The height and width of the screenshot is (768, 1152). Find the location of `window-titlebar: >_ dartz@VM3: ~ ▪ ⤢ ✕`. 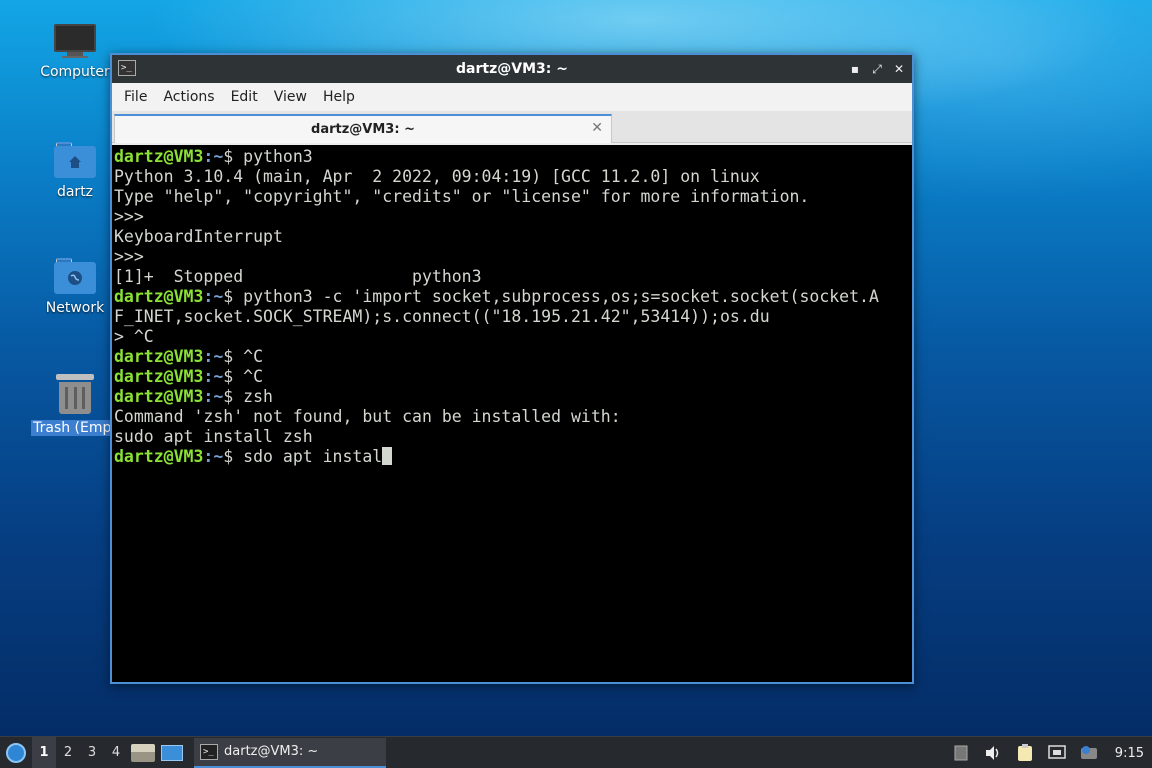

window-titlebar: >_ dartz@VM3: ~ ▪ ⤢ ✕ is located at coordinates (512, 69).